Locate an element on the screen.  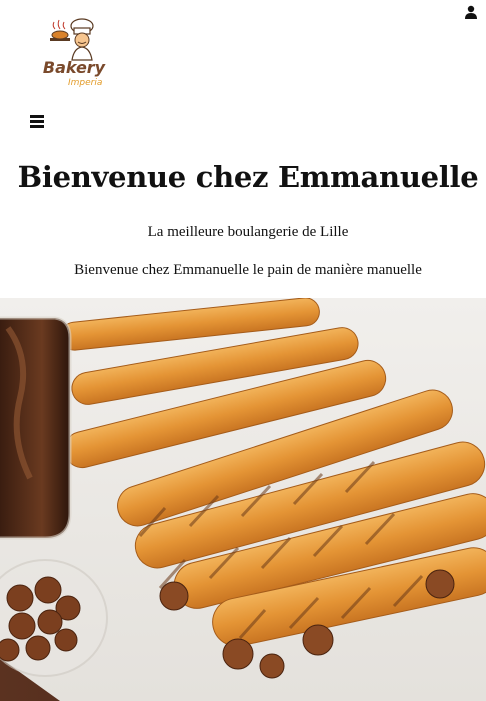
page-title: Bienvenue chez Emmanuelle is located at coordinates (248, 177).